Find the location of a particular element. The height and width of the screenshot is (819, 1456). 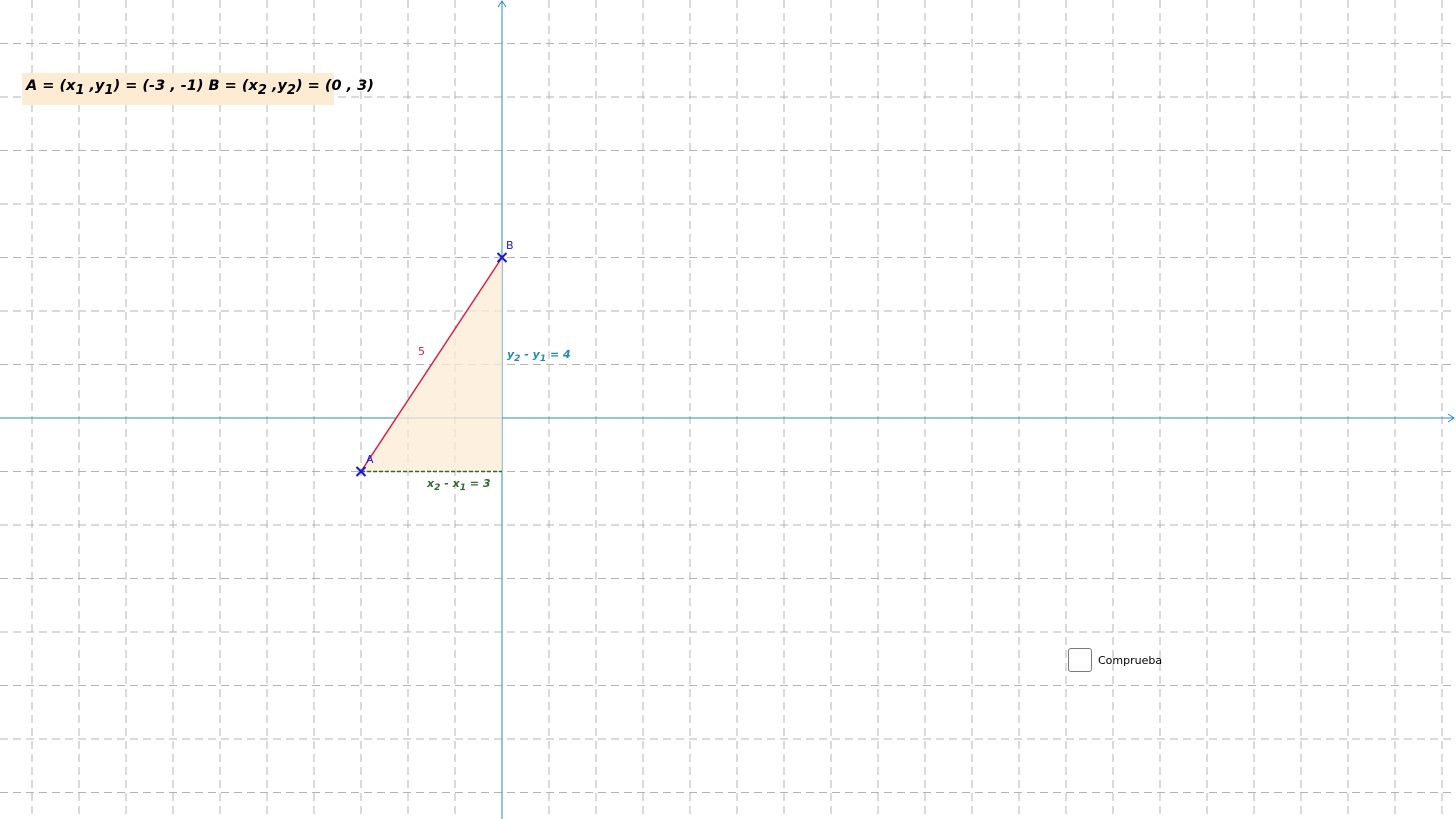

checkbox-box is located at coordinates (1080, 660).